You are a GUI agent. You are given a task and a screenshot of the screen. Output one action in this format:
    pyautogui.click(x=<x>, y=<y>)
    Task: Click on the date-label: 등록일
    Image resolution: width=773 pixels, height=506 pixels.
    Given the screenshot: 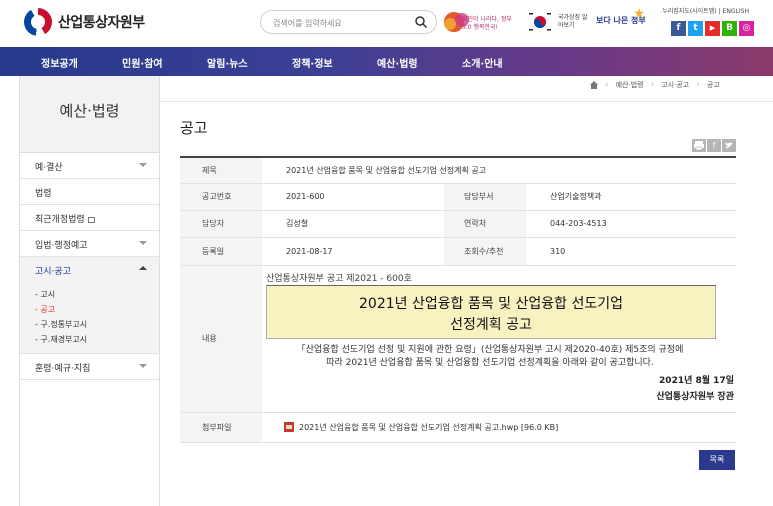 What is the action you would take?
    pyautogui.click(x=221, y=251)
    